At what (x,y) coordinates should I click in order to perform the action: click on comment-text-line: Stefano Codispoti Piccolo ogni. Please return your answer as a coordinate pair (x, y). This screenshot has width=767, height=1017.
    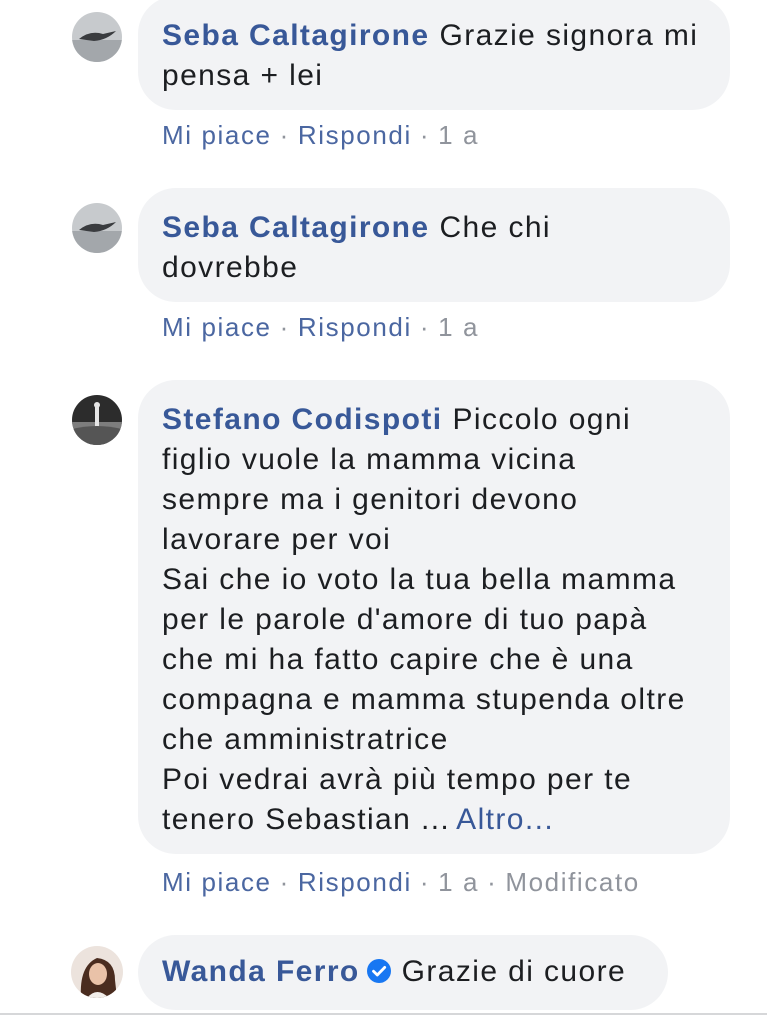
    Looking at the image, I should click on (434, 420).